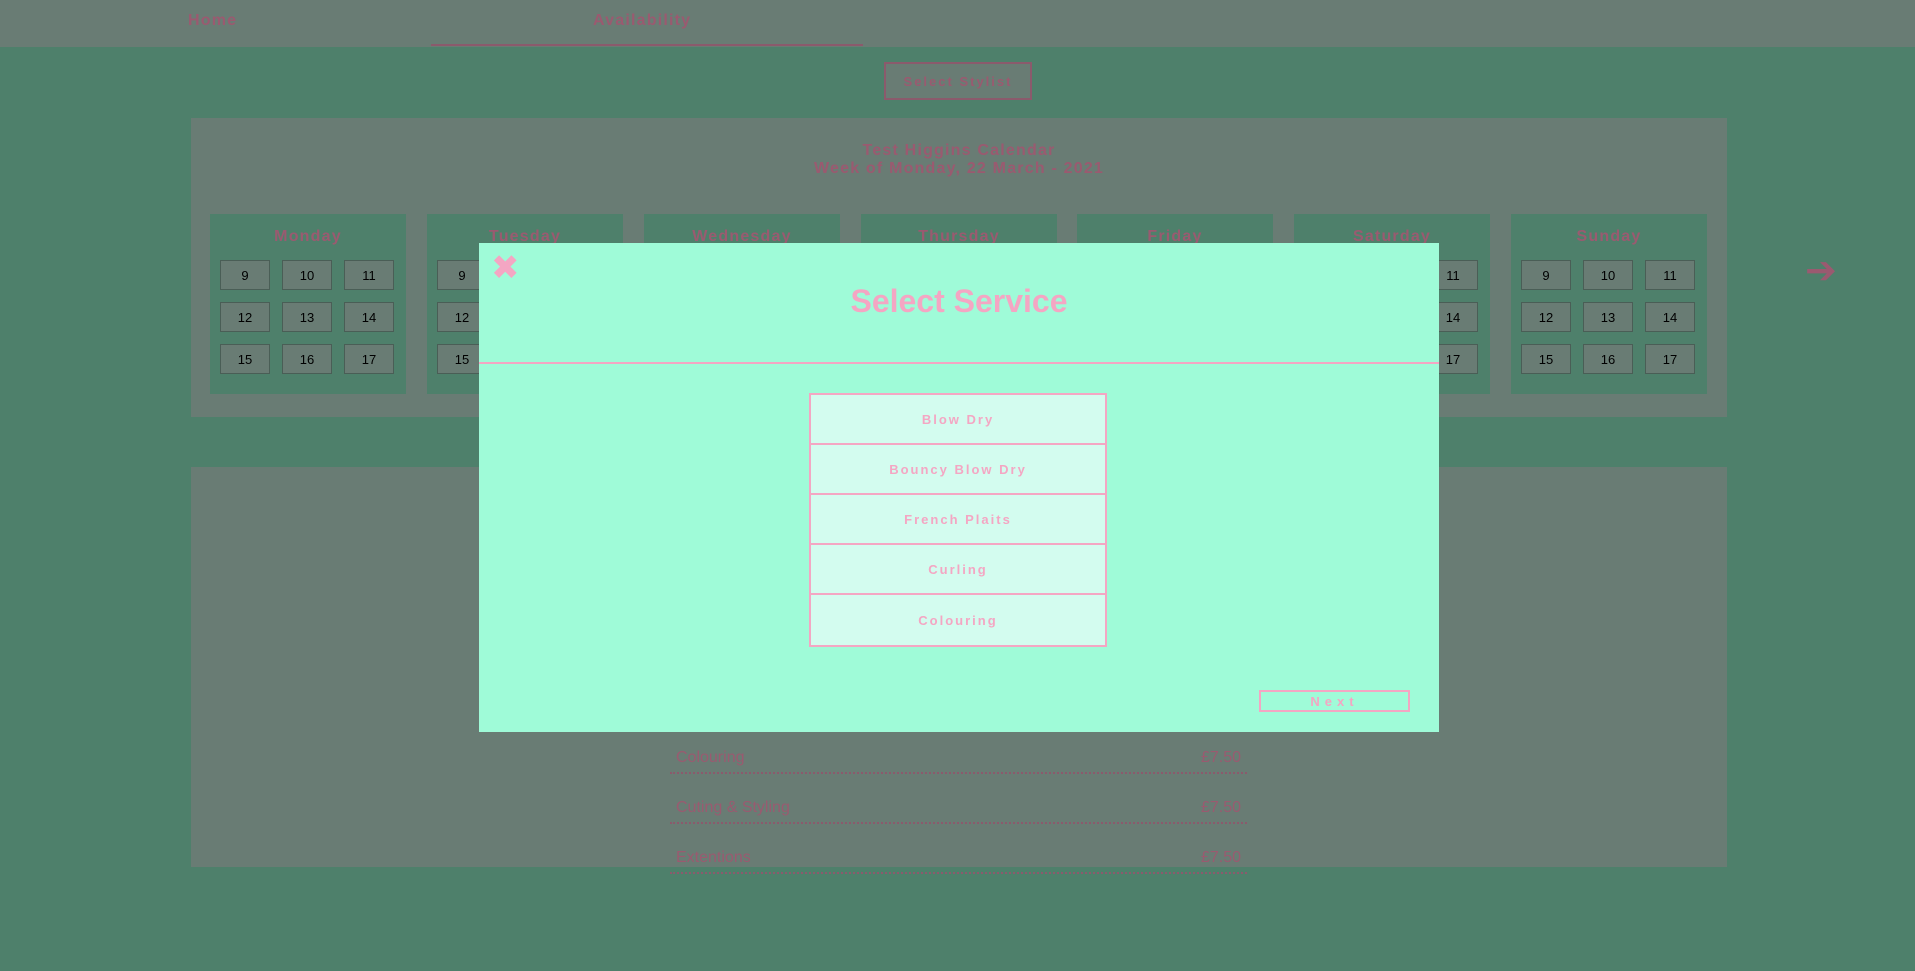 This screenshot has width=1915, height=971. Describe the element at coordinates (957, 23) in the screenshot. I see `top-nav: Home Availability` at that location.